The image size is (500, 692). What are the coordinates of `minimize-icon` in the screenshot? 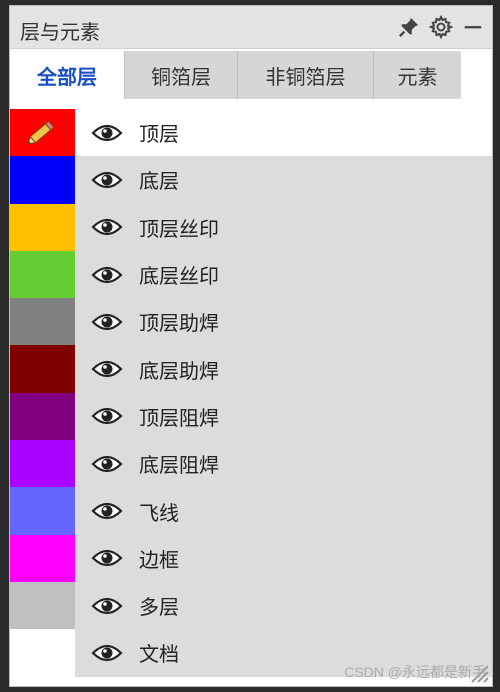 It's located at (473, 27).